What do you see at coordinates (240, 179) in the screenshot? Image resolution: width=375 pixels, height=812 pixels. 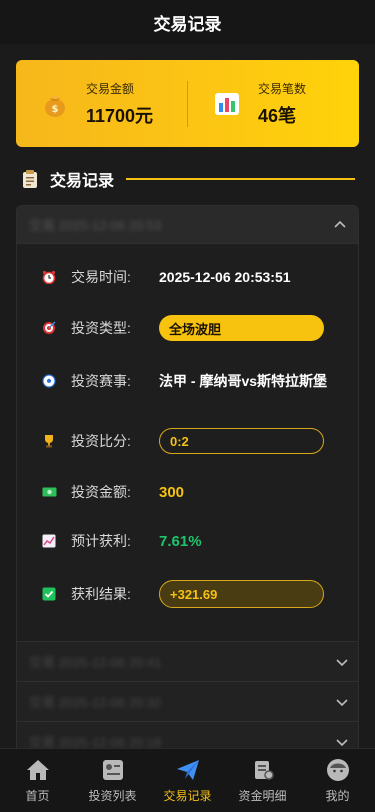 I see `section-title-line` at bounding box center [240, 179].